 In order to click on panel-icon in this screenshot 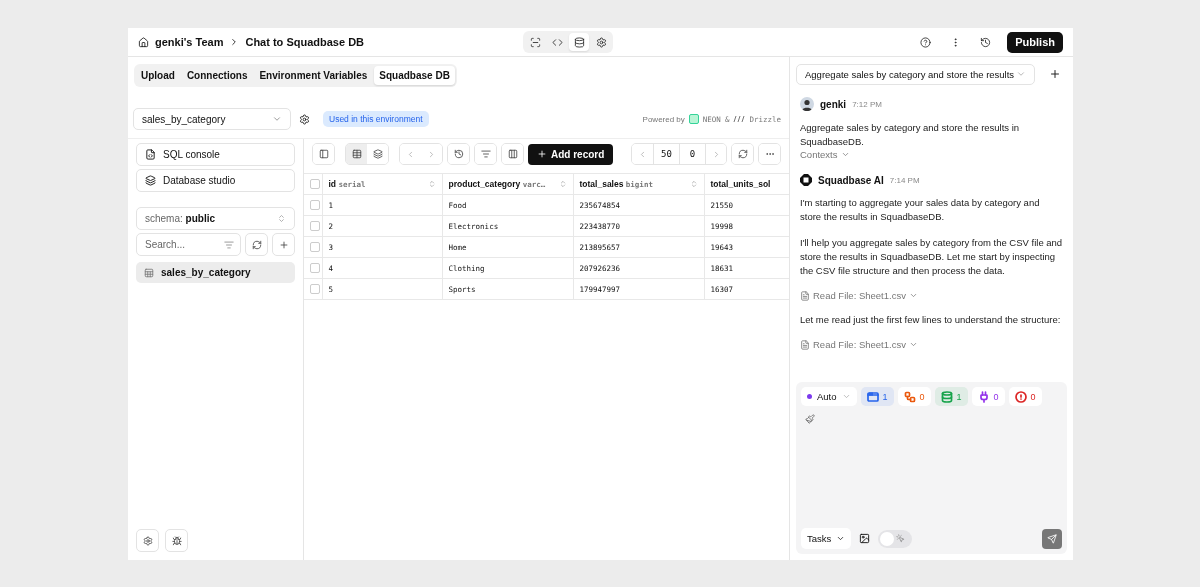, I will do `click(323, 154)`.